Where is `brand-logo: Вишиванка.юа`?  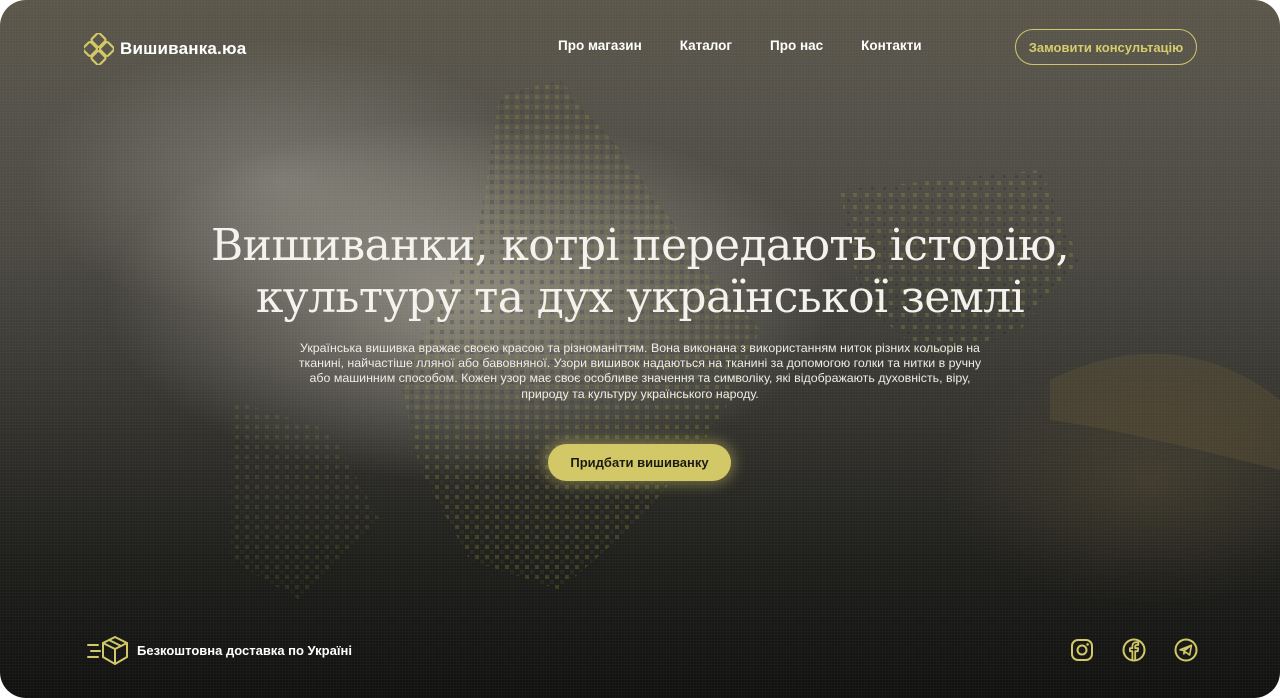
brand-logo: Вишиванка.юа is located at coordinates (165, 49).